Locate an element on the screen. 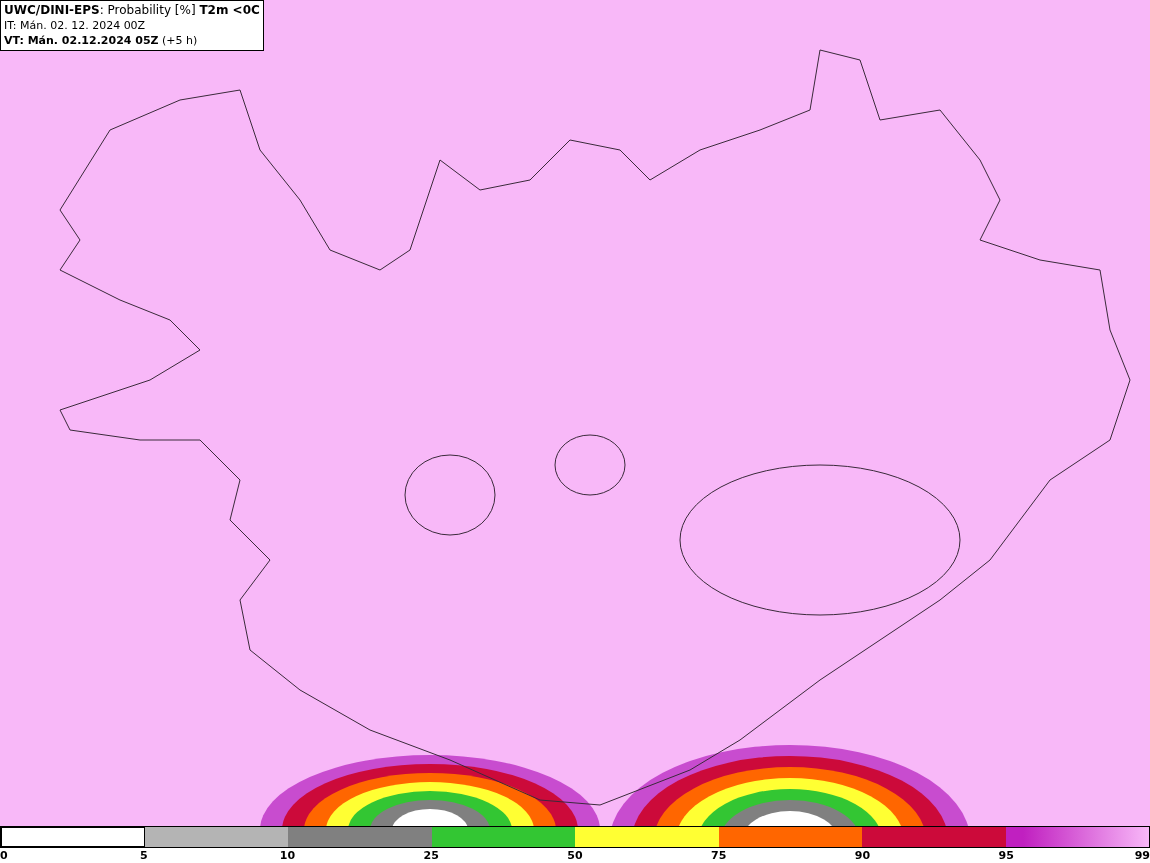  title-text: UWC/DINI-EPS: Probability [%] T2m <0C is located at coordinates (132, 10).